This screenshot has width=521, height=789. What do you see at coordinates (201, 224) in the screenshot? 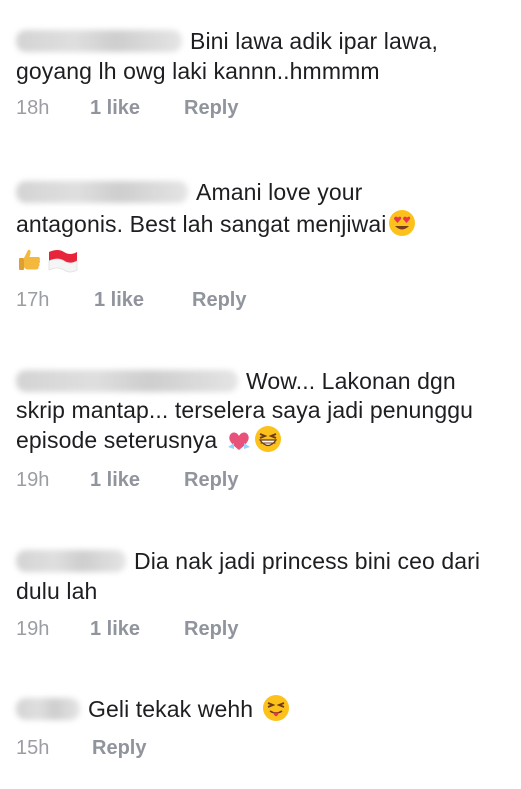
I see `comment-text-line2: antagonis. Best lah sangat menjiwai` at bounding box center [201, 224].